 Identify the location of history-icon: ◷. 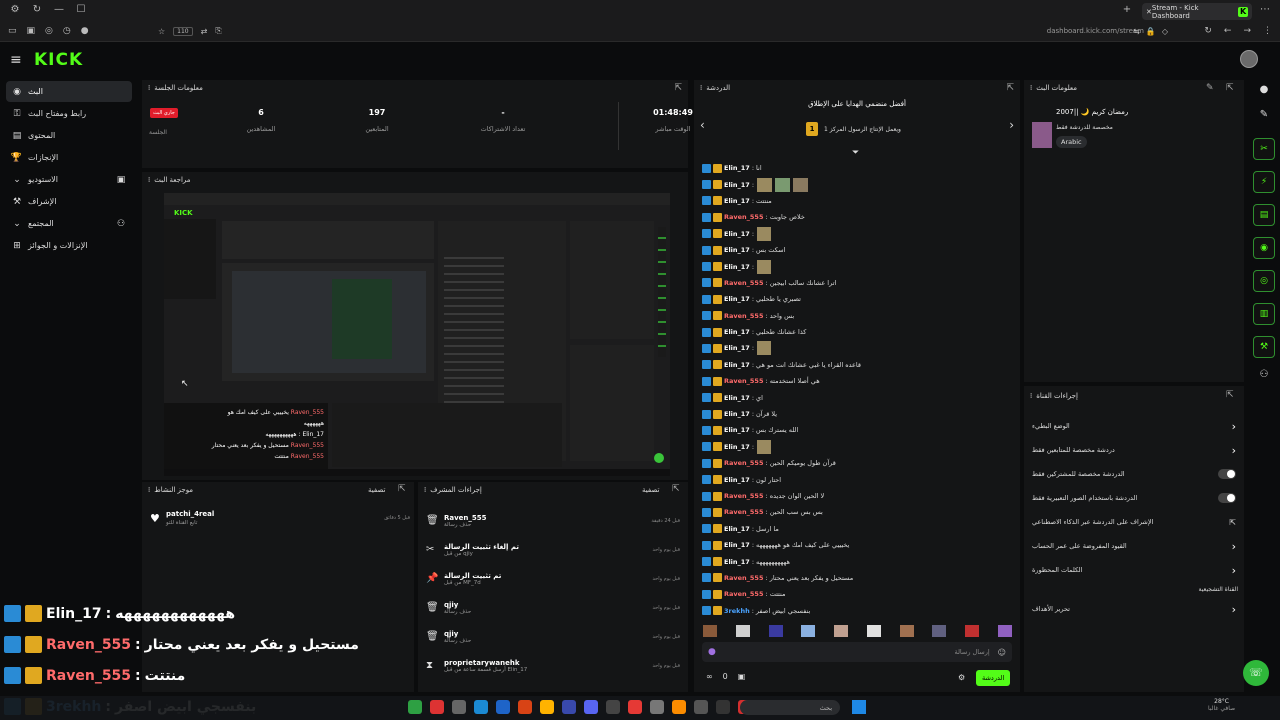
(67, 31).